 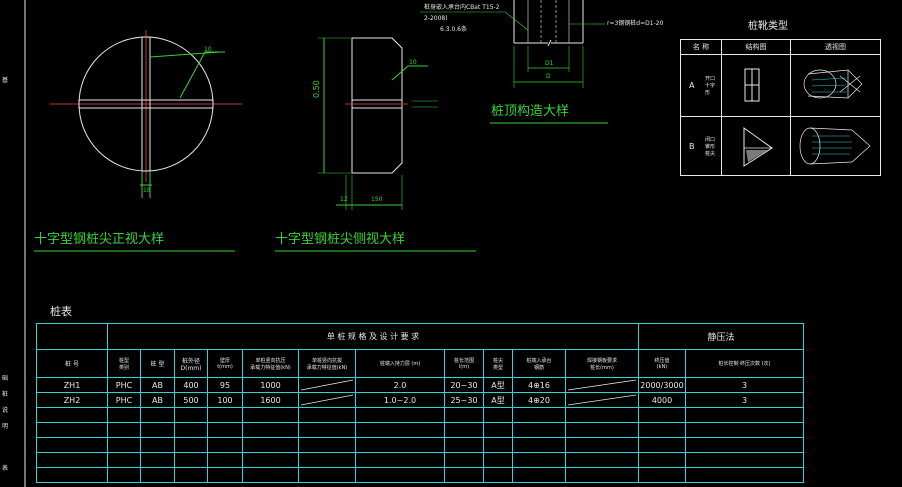 What do you see at coordinates (5, 426) in the screenshot?
I see `left-margin-text-4: 明` at bounding box center [5, 426].